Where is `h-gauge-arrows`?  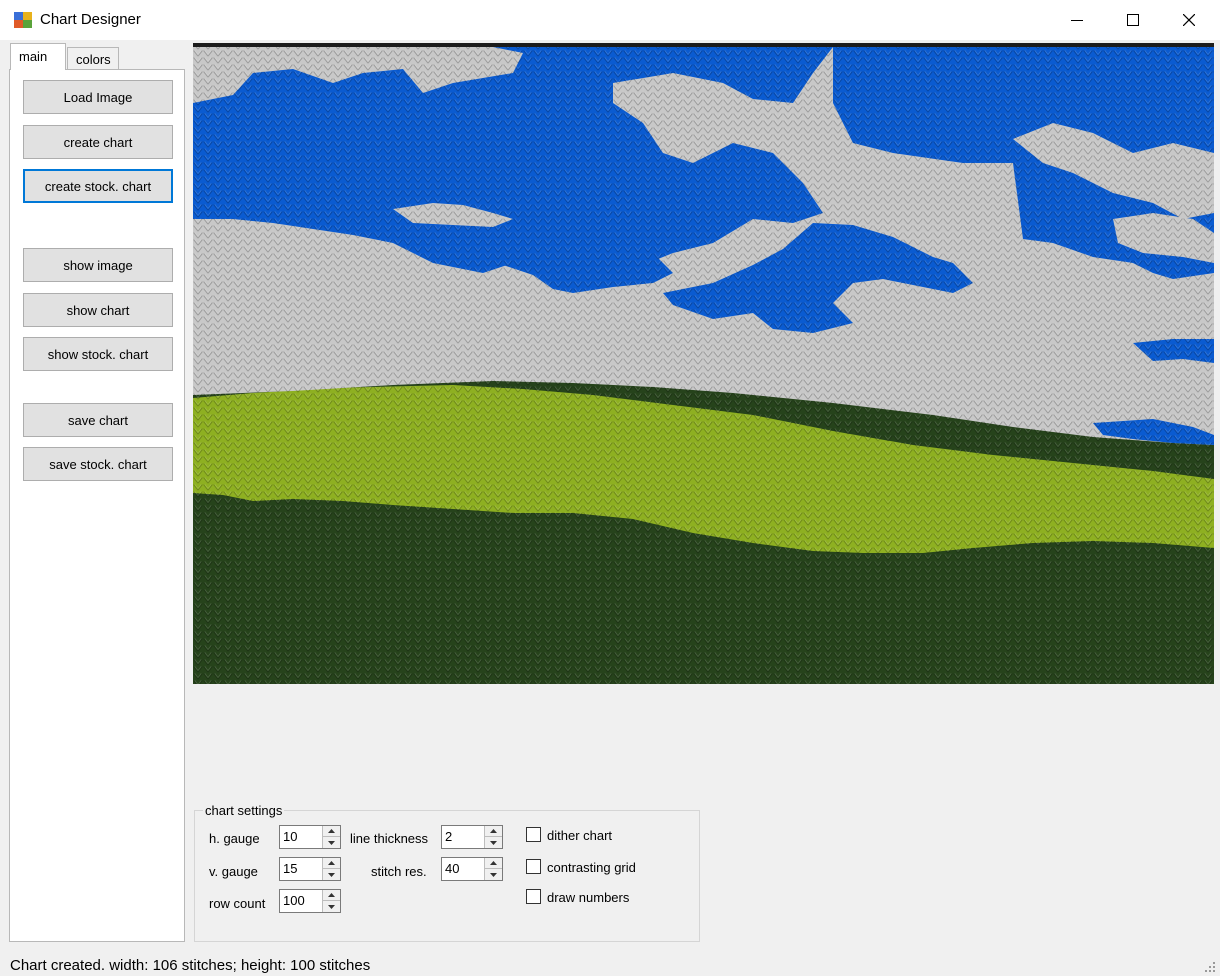 h-gauge-arrows is located at coordinates (331, 837).